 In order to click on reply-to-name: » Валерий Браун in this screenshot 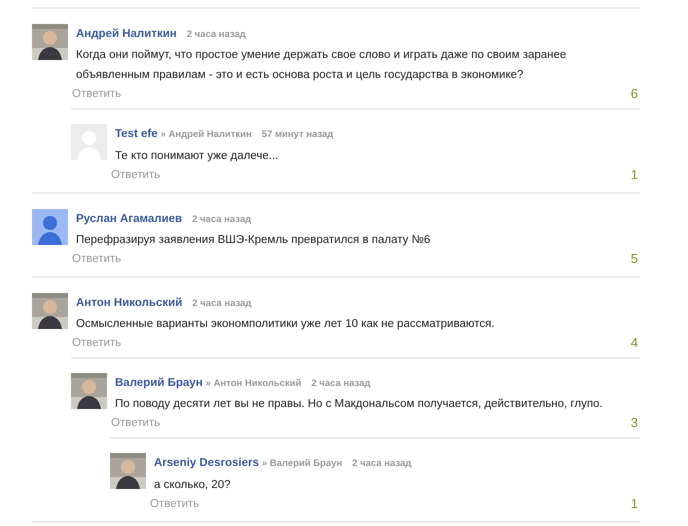, I will do `click(302, 464)`.